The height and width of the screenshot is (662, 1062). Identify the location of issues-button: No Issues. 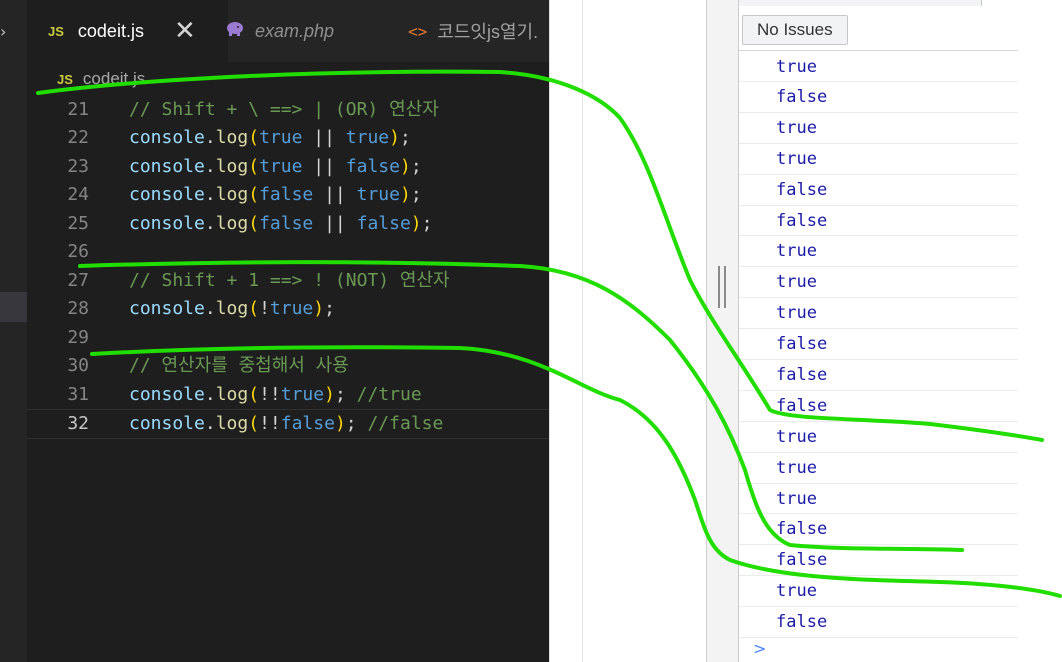
(795, 30).